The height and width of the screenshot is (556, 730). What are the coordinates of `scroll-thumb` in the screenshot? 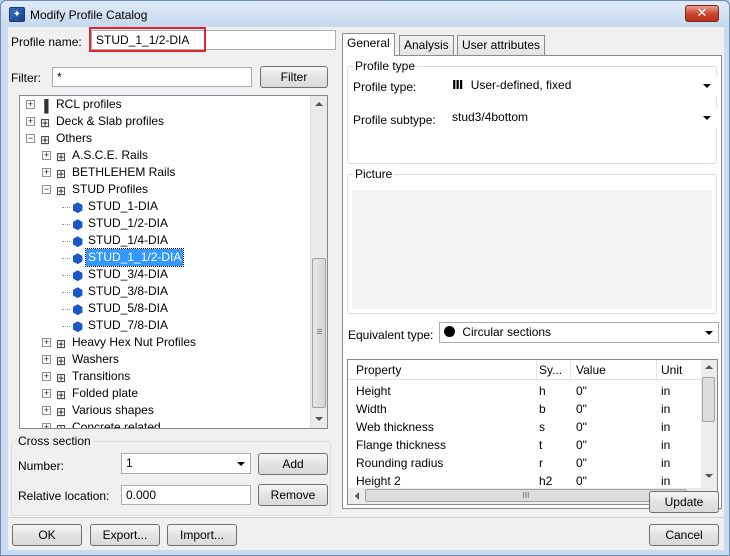 It's located at (319, 333).